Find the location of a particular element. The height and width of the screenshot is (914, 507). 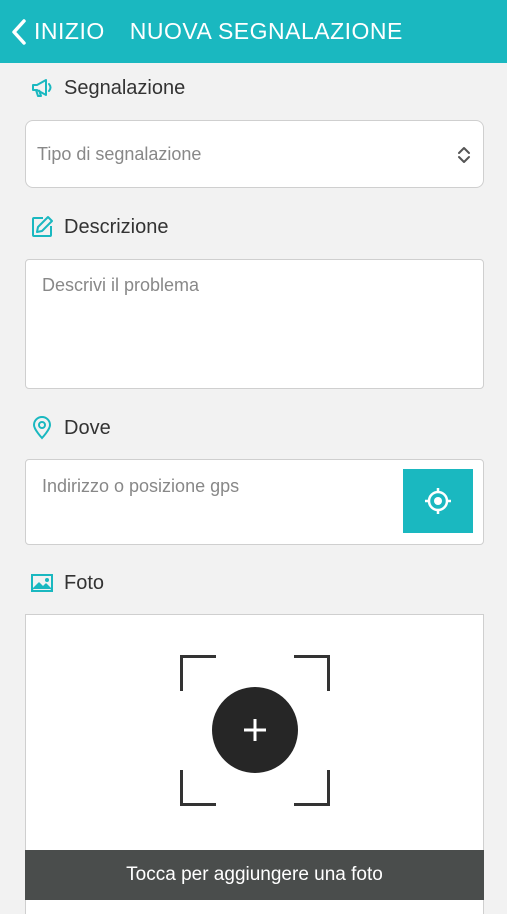

dove-label: Dove is located at coordinates (70, 428).